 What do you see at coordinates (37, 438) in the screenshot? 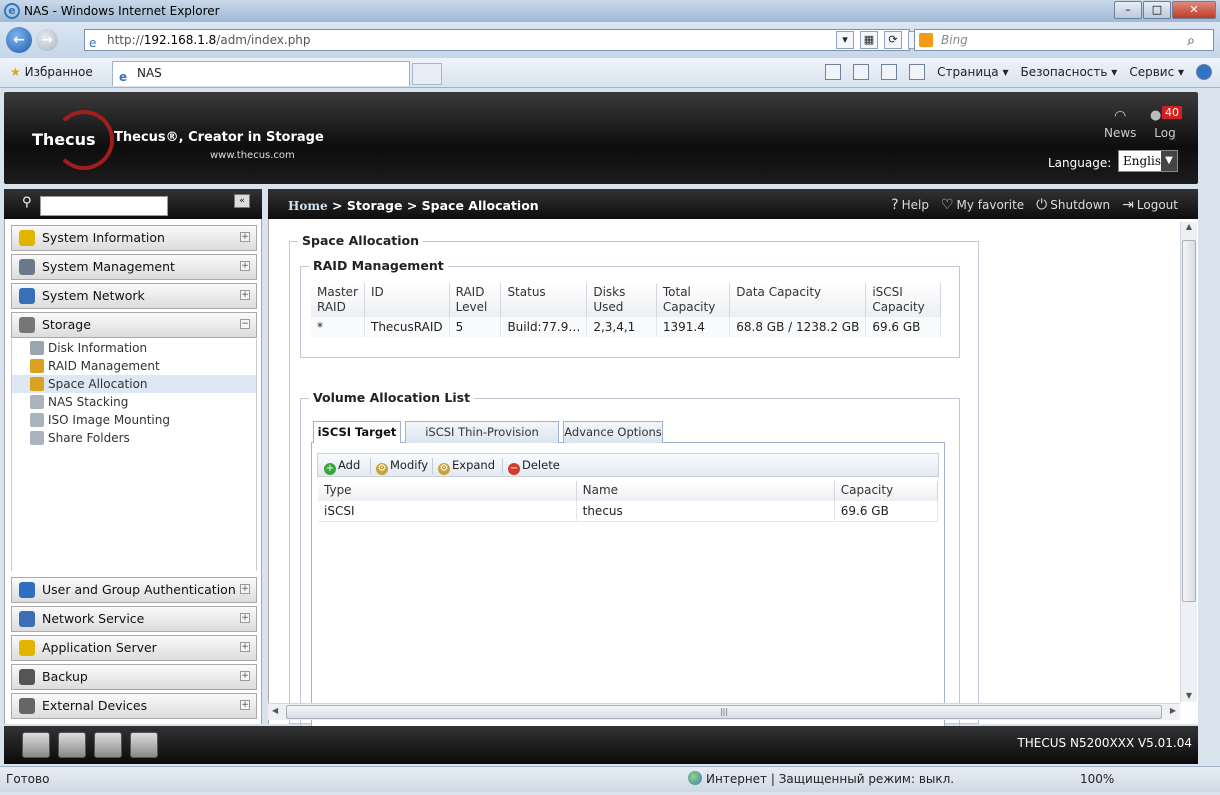
I see `folder-icon` at bounding box center [37, 438].